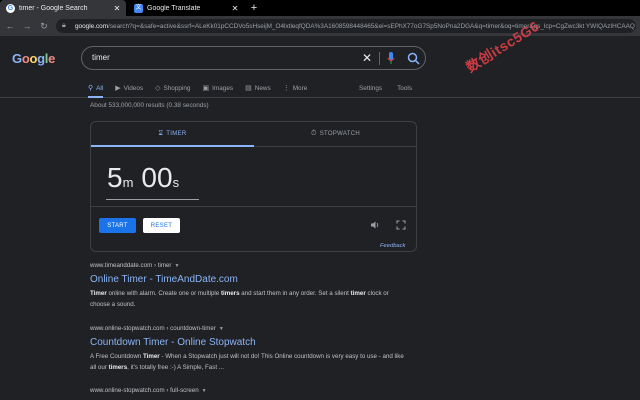 The width and height of the screenshot is (640, 400). I want to click on tab-images: ▣Images, so click(217, 88).